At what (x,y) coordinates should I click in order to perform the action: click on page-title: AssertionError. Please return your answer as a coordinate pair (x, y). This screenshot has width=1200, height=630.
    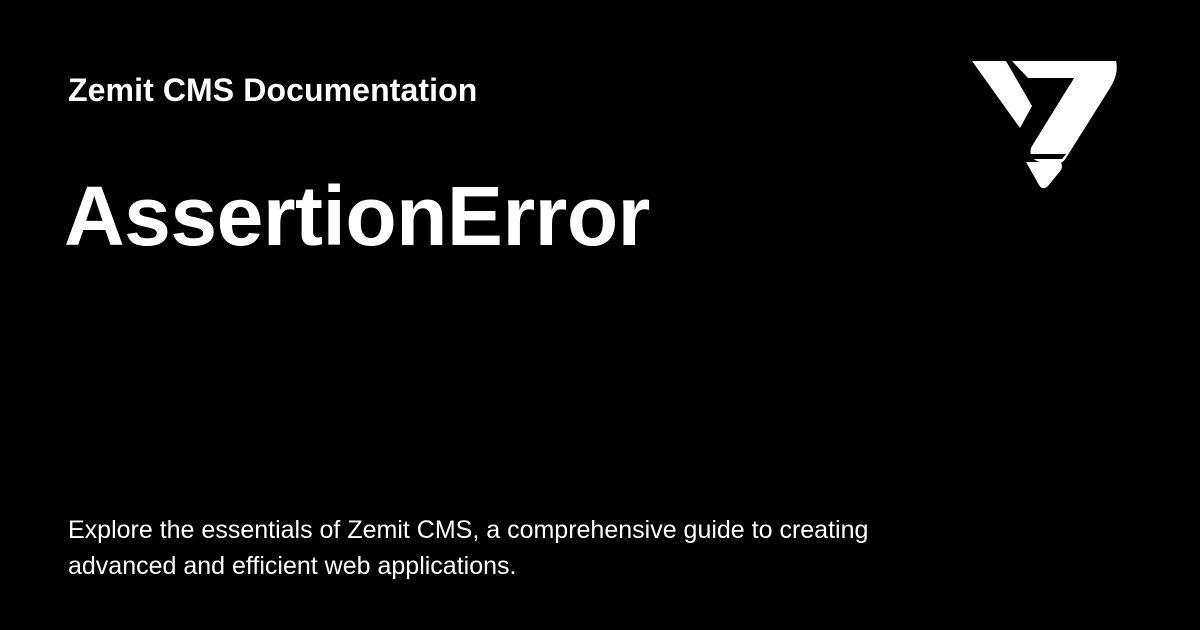
    Looking at the image, I should click on (357, 216).